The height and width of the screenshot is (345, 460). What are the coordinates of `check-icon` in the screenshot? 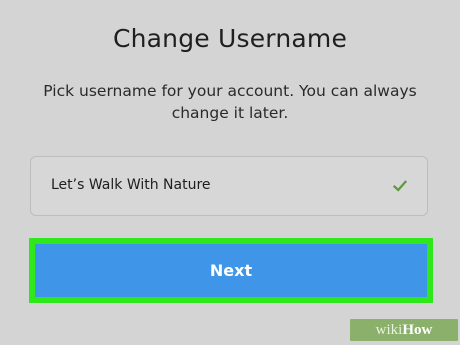 It's located at (400, 186).